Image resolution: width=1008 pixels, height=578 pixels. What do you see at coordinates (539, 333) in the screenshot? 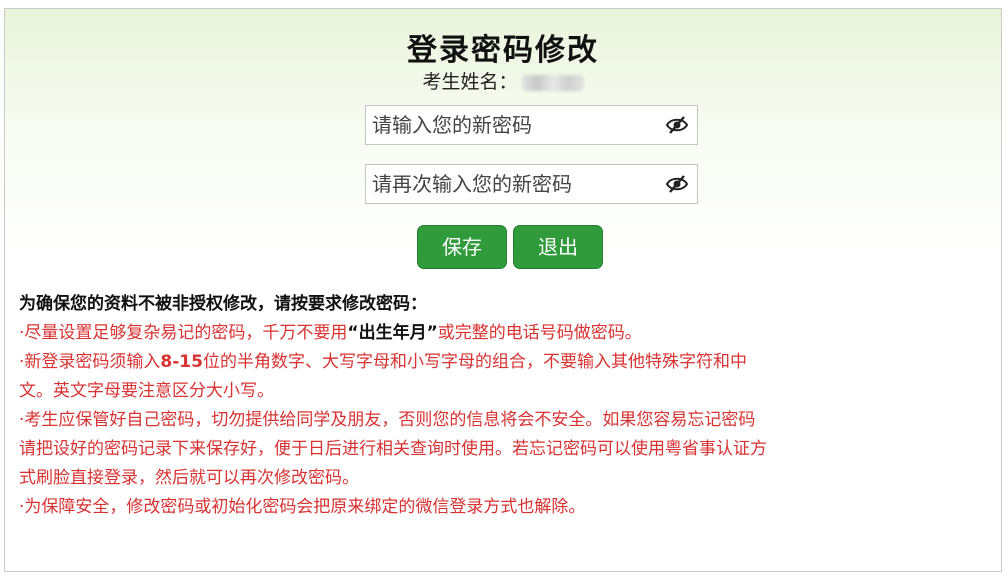
I see `notice-text: 或完整的电话号码做密码。` at bounding box center [539, 333].